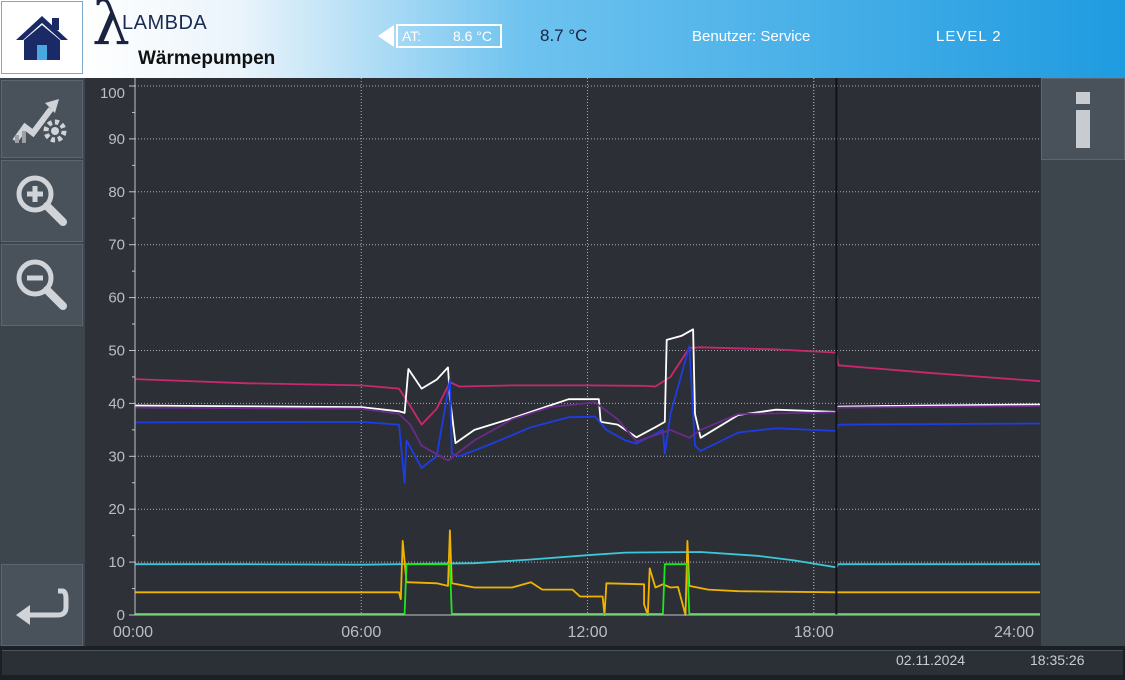 Image resolution: width=1125 pixels, height=680 pixels. What do you see at coordinates (116, 245) in the screenshot?
I see `y-tick-label: 70` at bounding box center [116, 245].